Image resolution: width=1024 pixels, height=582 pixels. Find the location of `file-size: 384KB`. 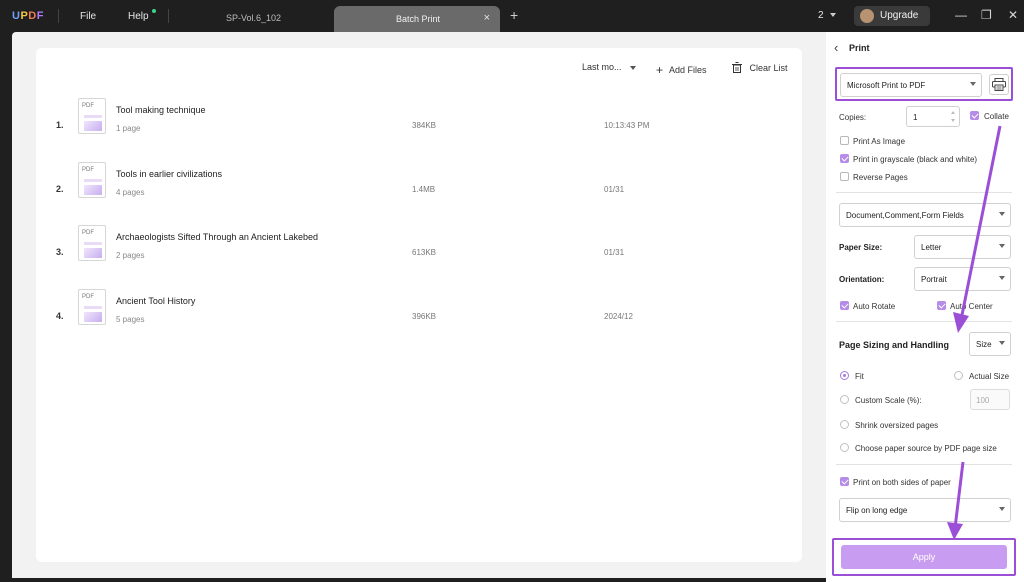

file-size: 384KB is located at coordinates (424, 125).